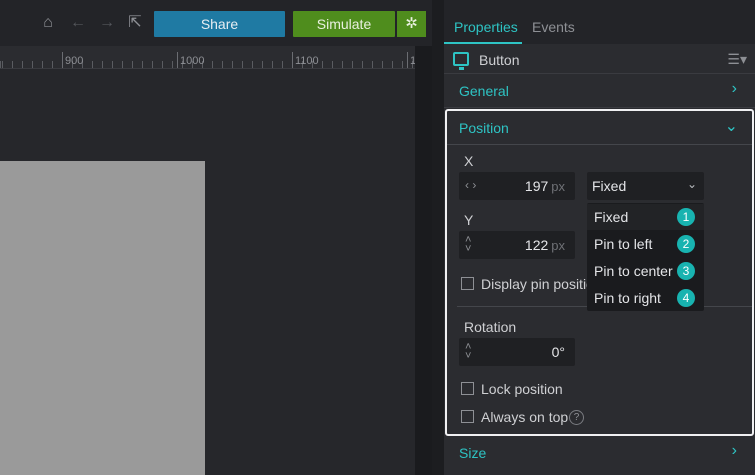  What do you see at coordinates (469, 161) in the screenshot?
I see `x-label: X` at bounding box center [469, 161].